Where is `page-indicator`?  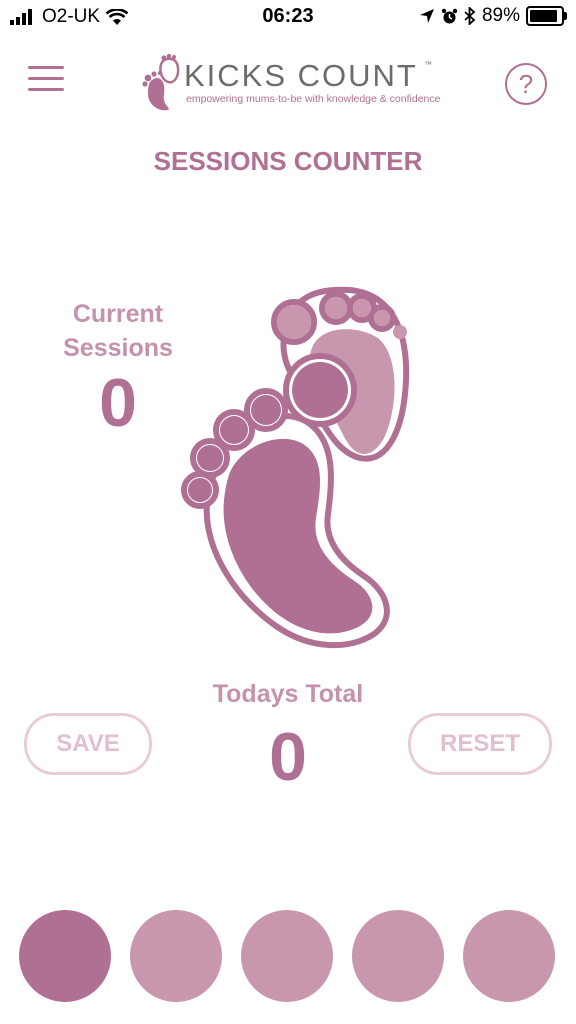 page-indicator is located at coordinates (288, 956).